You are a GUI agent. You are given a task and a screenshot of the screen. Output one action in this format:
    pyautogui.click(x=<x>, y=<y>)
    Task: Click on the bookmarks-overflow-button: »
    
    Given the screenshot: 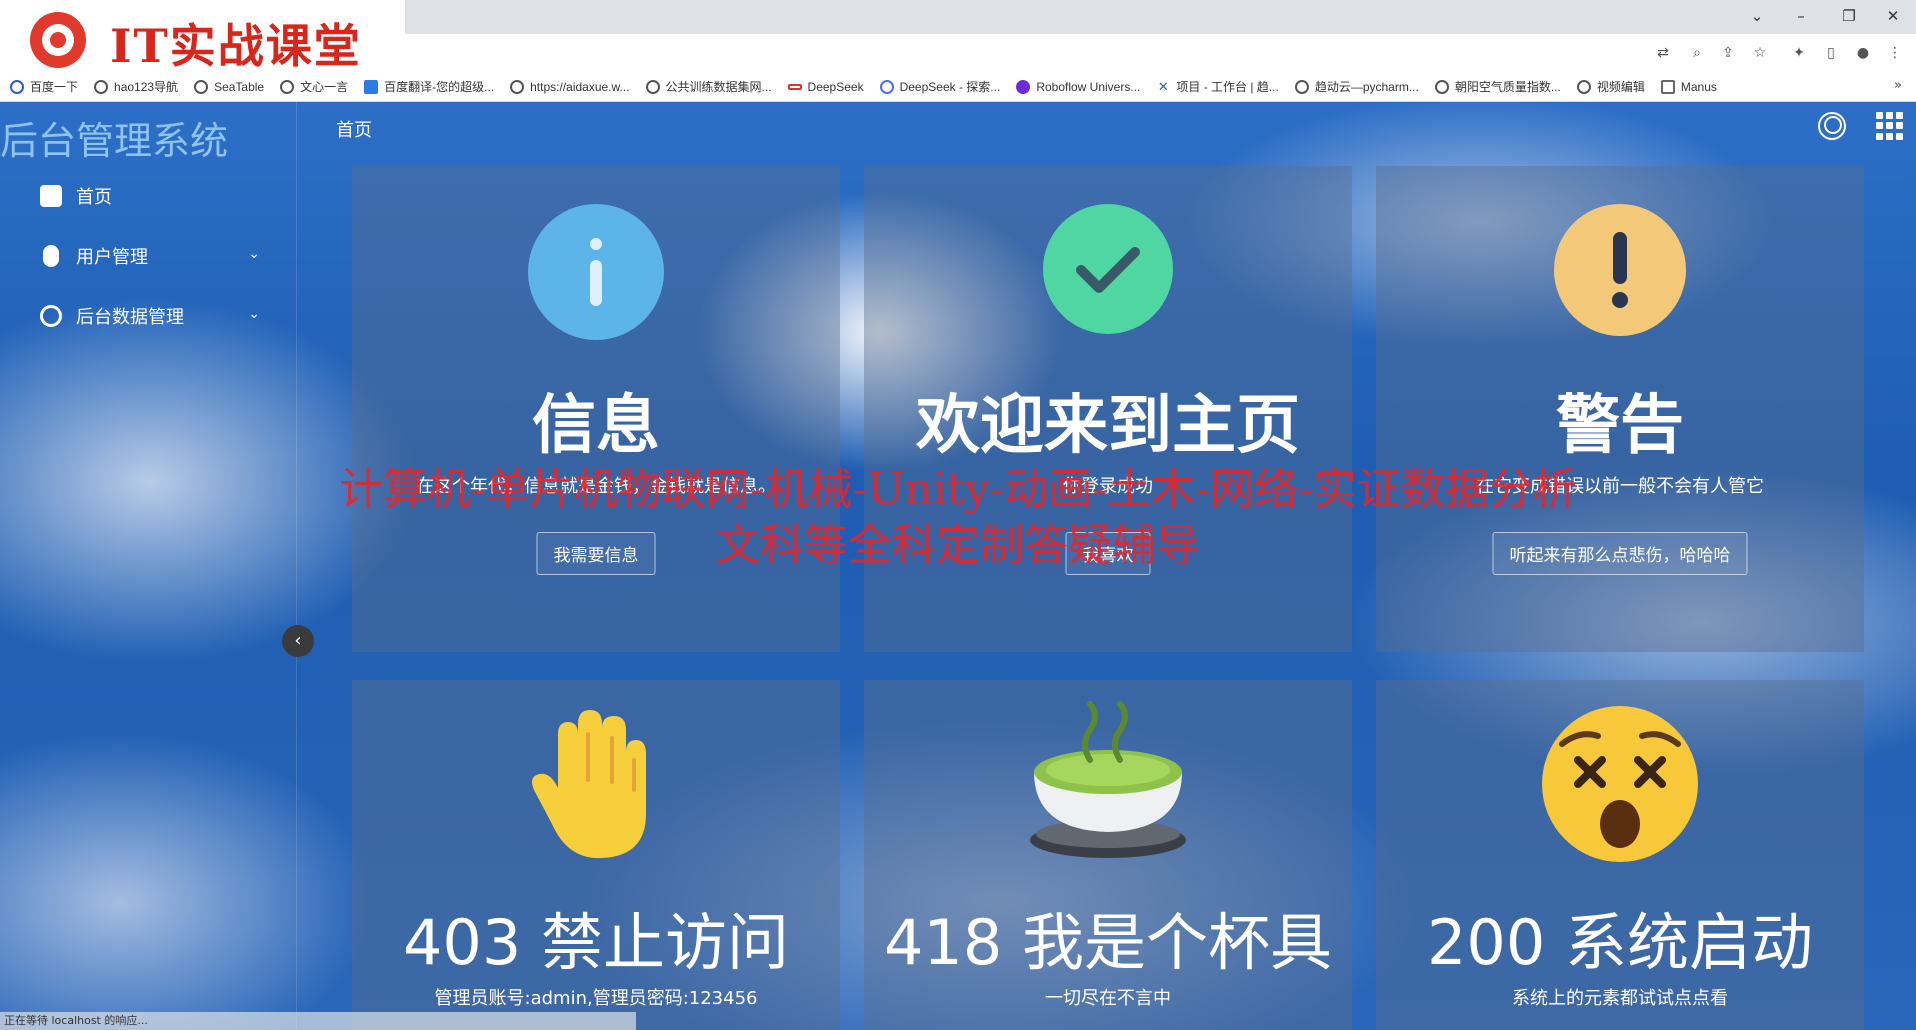 What is the action you would take?
    pyautogui.click(x=1898, y=85)
    